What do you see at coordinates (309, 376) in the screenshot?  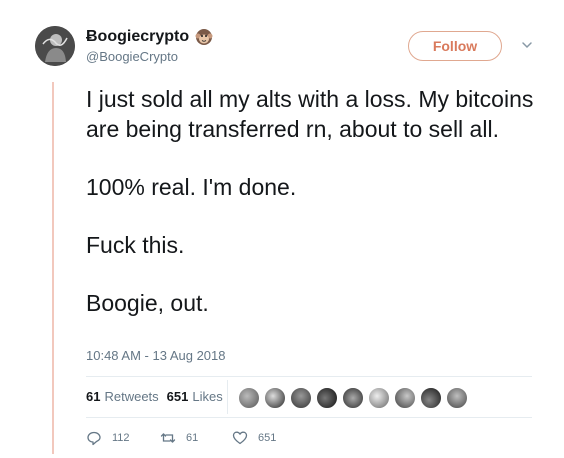 I see `divider-top` at bounding box center [309, 376].